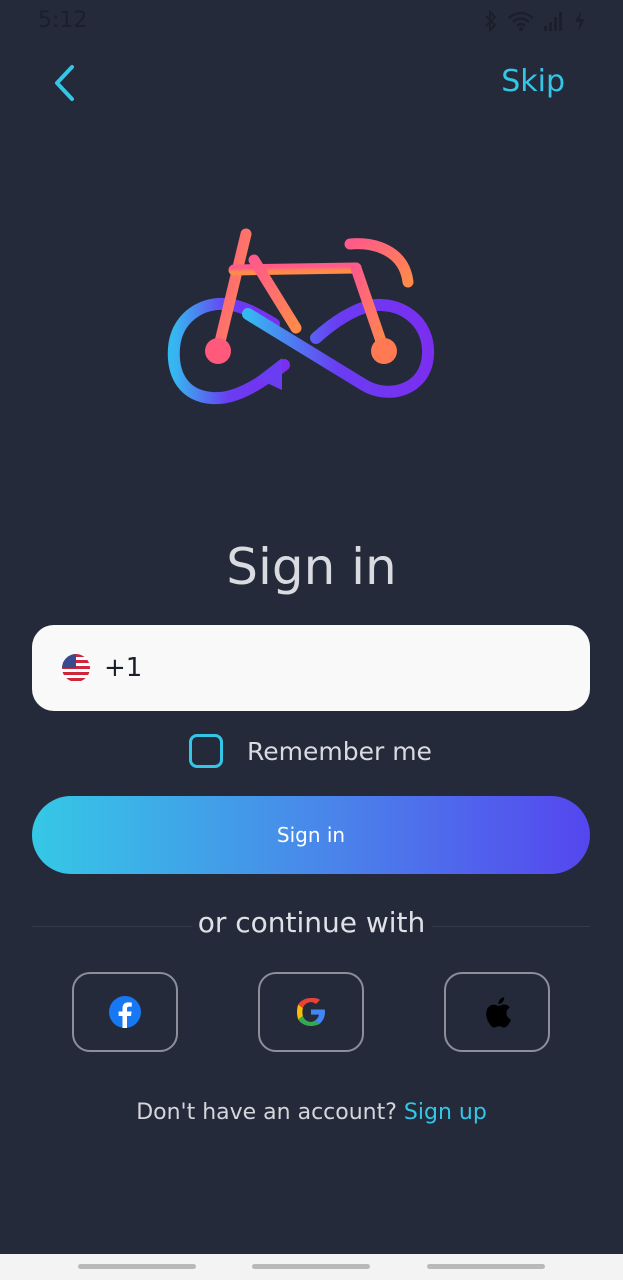 This screenshot has width=623, height=1280. Describe the element at coordinates (311, 1266) in the screenshot. I see `nav-handle-center` at that location.